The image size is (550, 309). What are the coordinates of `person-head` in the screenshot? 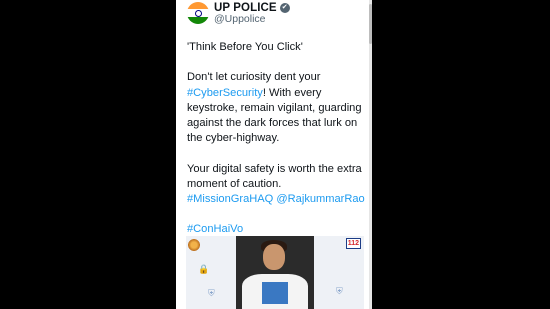 It's located at (274, 257).